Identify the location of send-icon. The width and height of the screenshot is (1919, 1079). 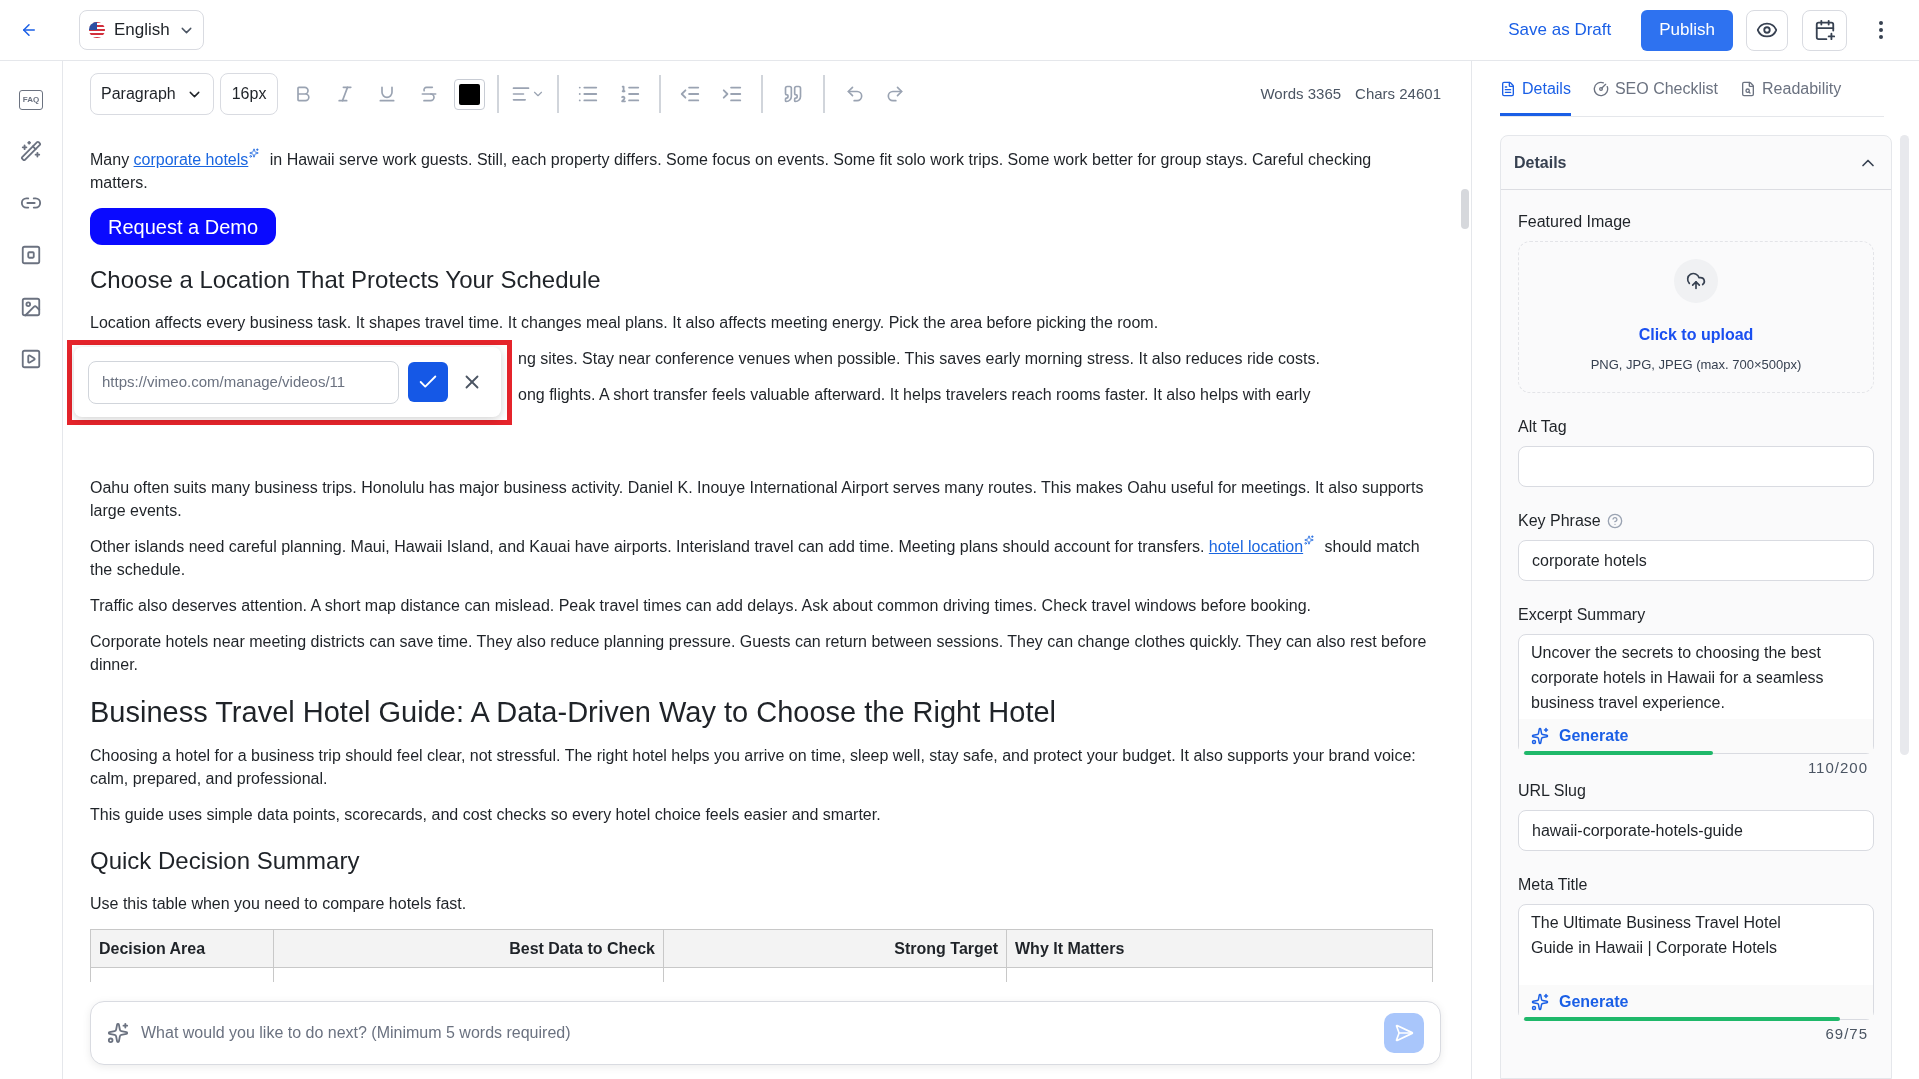
(1404, 1033).